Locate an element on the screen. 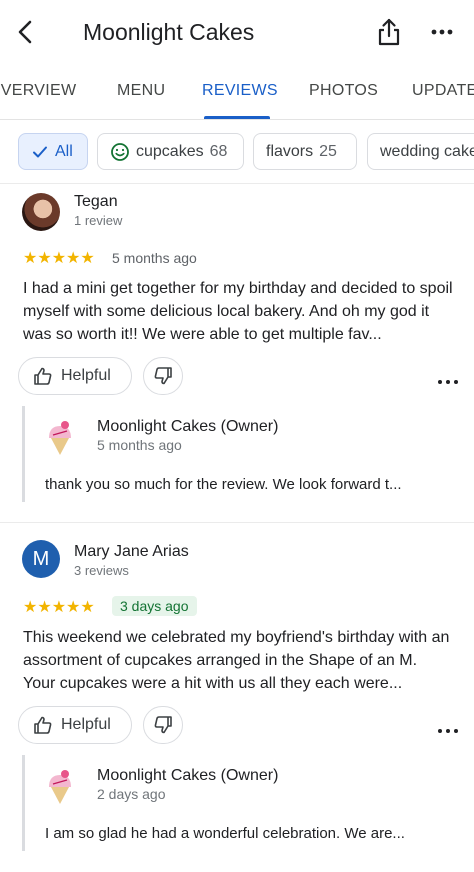 The image size is (474, 872). top-app-bar: Moonlight Cakes is located at coordinates (237, 32).